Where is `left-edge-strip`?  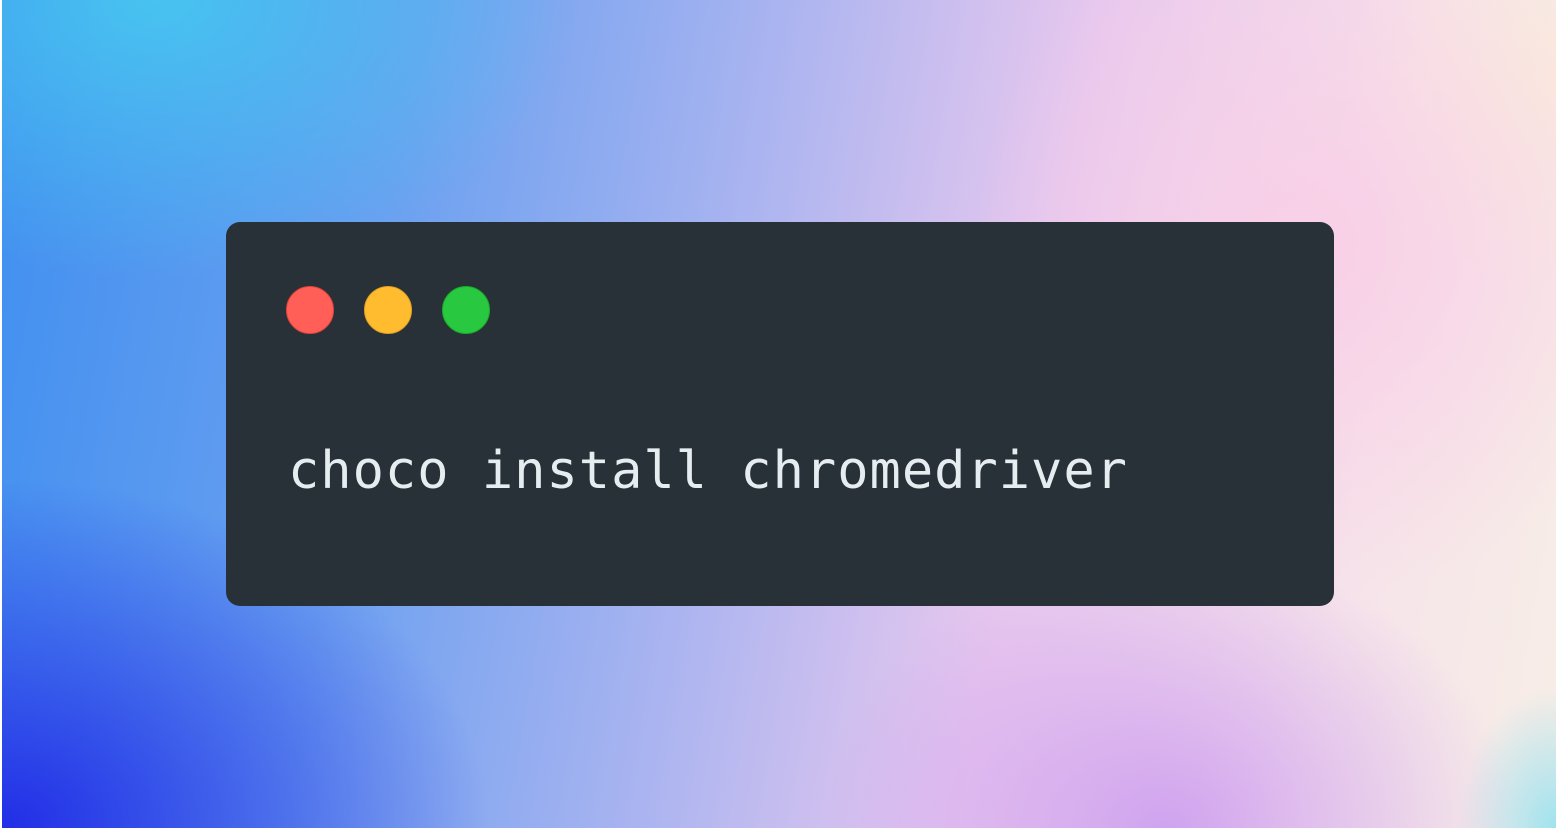 left-edge-strip is located at coordinates (1, 414).